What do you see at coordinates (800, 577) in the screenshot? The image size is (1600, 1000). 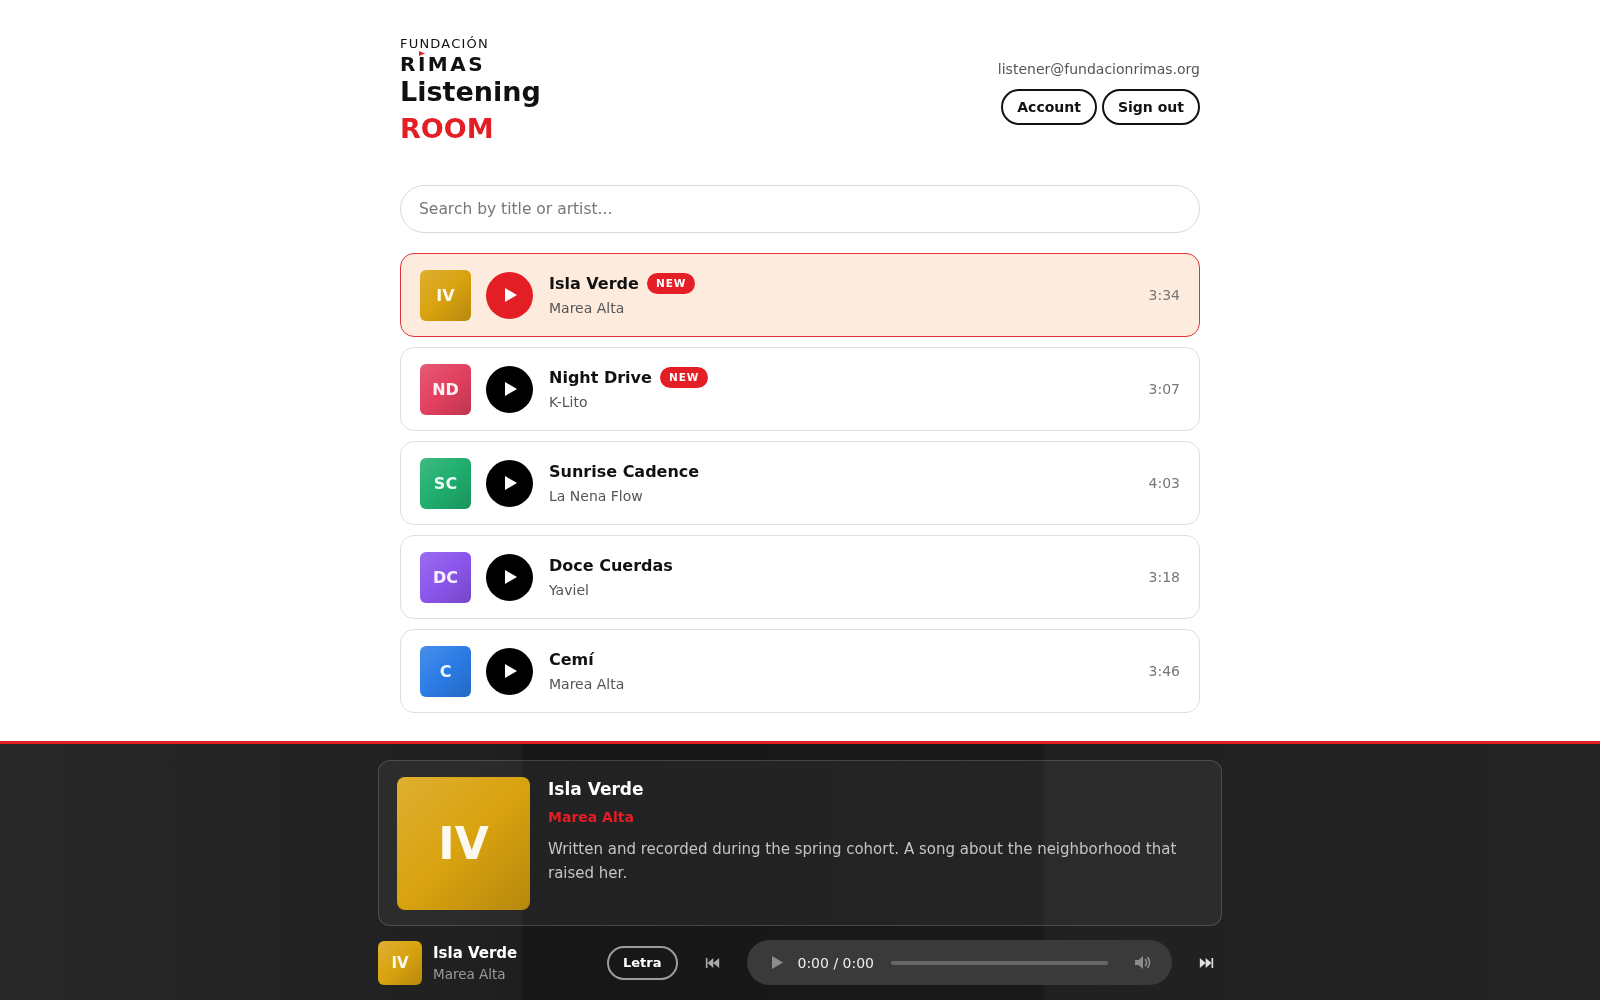 I see `track-row: DC Doce Cuerdas Yaviel 3:18` at bounding box center [800, 577].